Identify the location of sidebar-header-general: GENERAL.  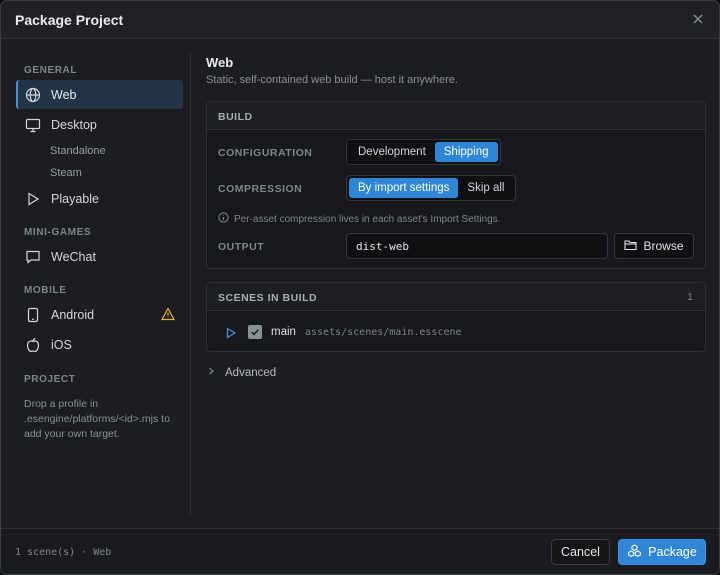
(51, 70).